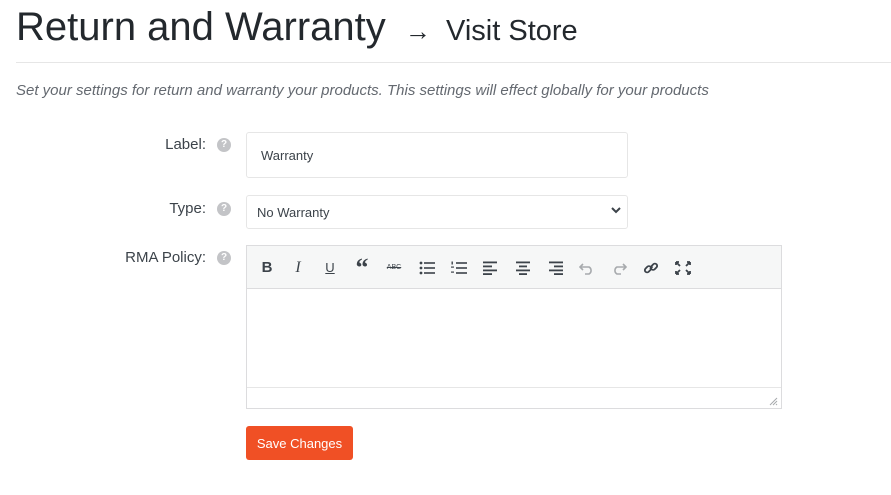 This screenshot has width=891, height=495. I want to click on editor-status-bar, so click(514, 397).